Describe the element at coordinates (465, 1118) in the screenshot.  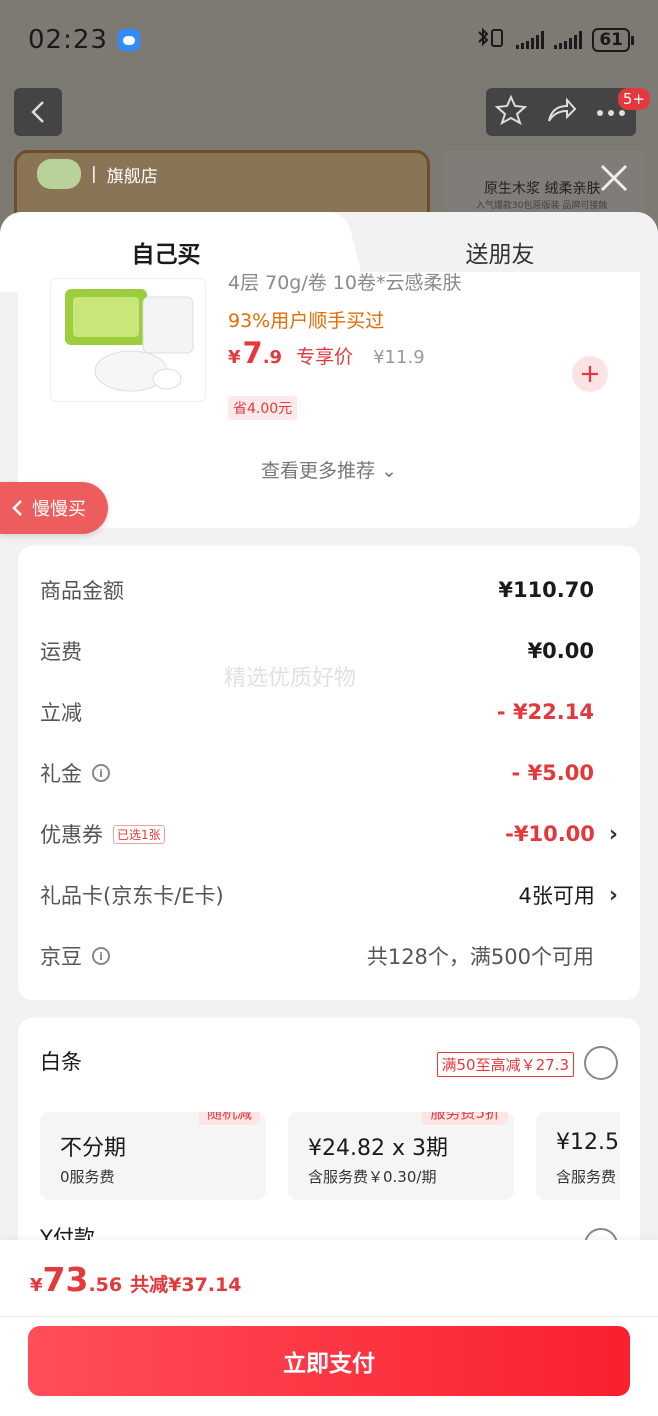
I see `plan-badge: 服务费5折` at that location.